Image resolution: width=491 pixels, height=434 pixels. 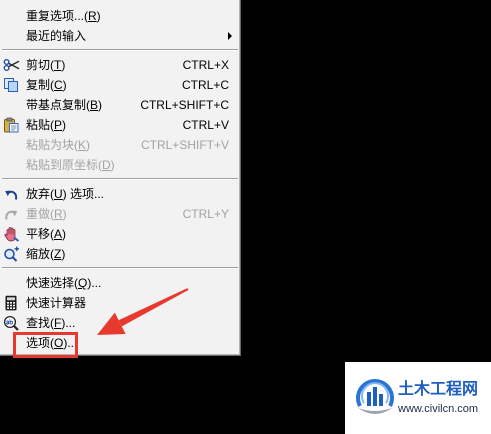 What do you see at coordinates (438, 389) in the screenshot?
I see `watermark-brand-name: 土木工程网` at bounding box center [438, 389].